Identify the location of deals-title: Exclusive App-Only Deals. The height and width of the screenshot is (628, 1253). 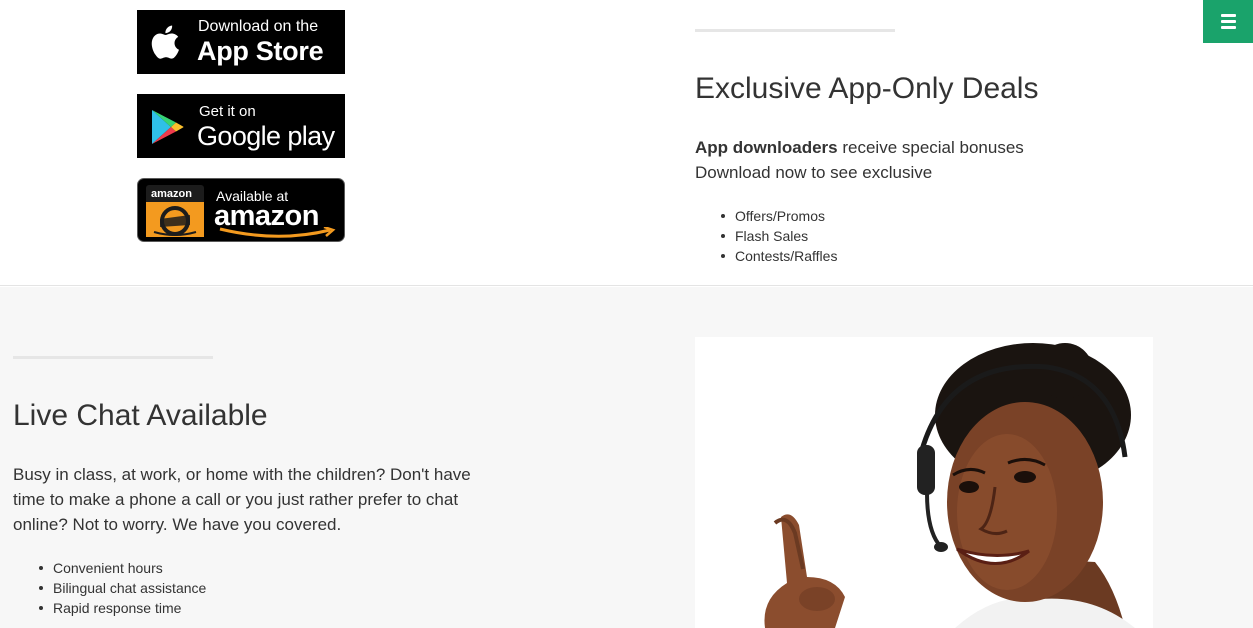
(867, 88).